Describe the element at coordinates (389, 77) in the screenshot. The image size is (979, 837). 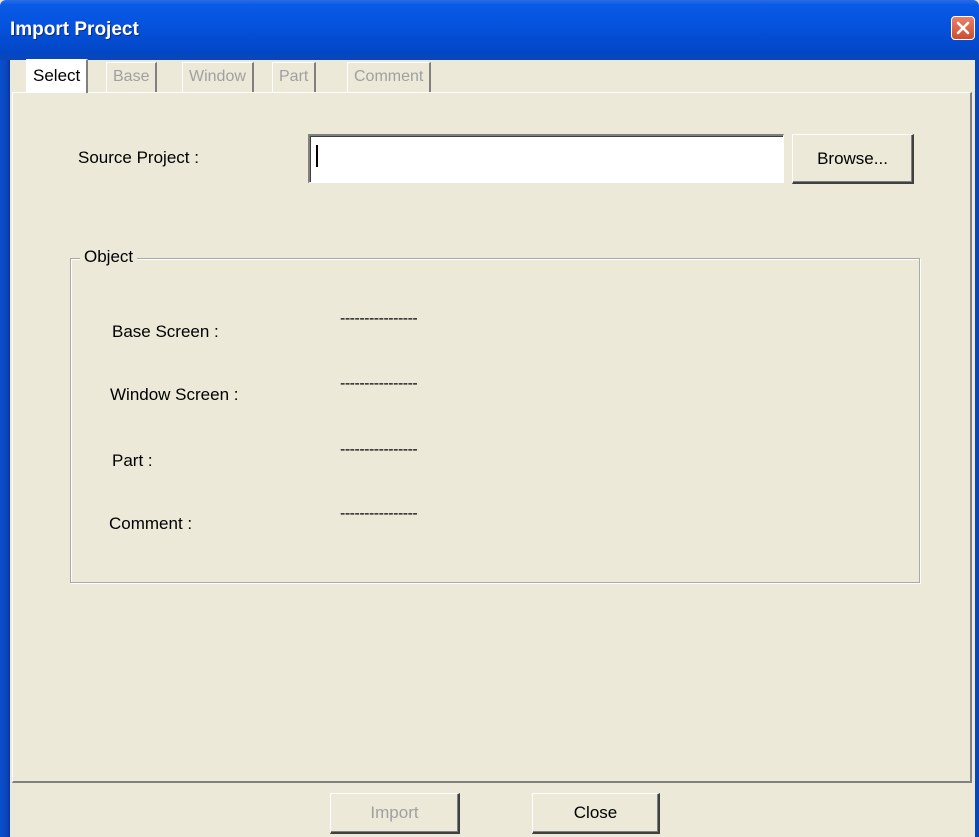
I see `tab-comment: Comment` at that location.